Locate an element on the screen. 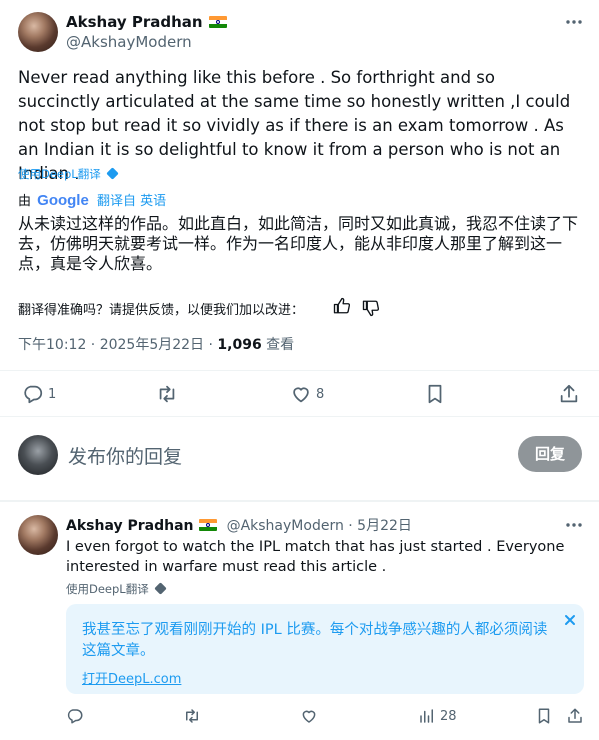 This screenshot has height=740, width=599. thumbs-up-icon is located at coordinates (342, 306).